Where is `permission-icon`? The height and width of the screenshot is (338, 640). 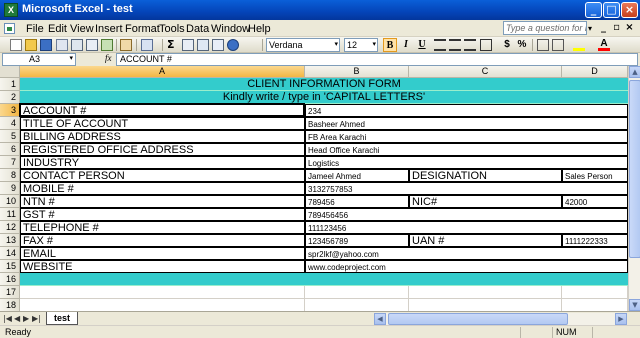
permission-icon is located at coordinates (62, 45).